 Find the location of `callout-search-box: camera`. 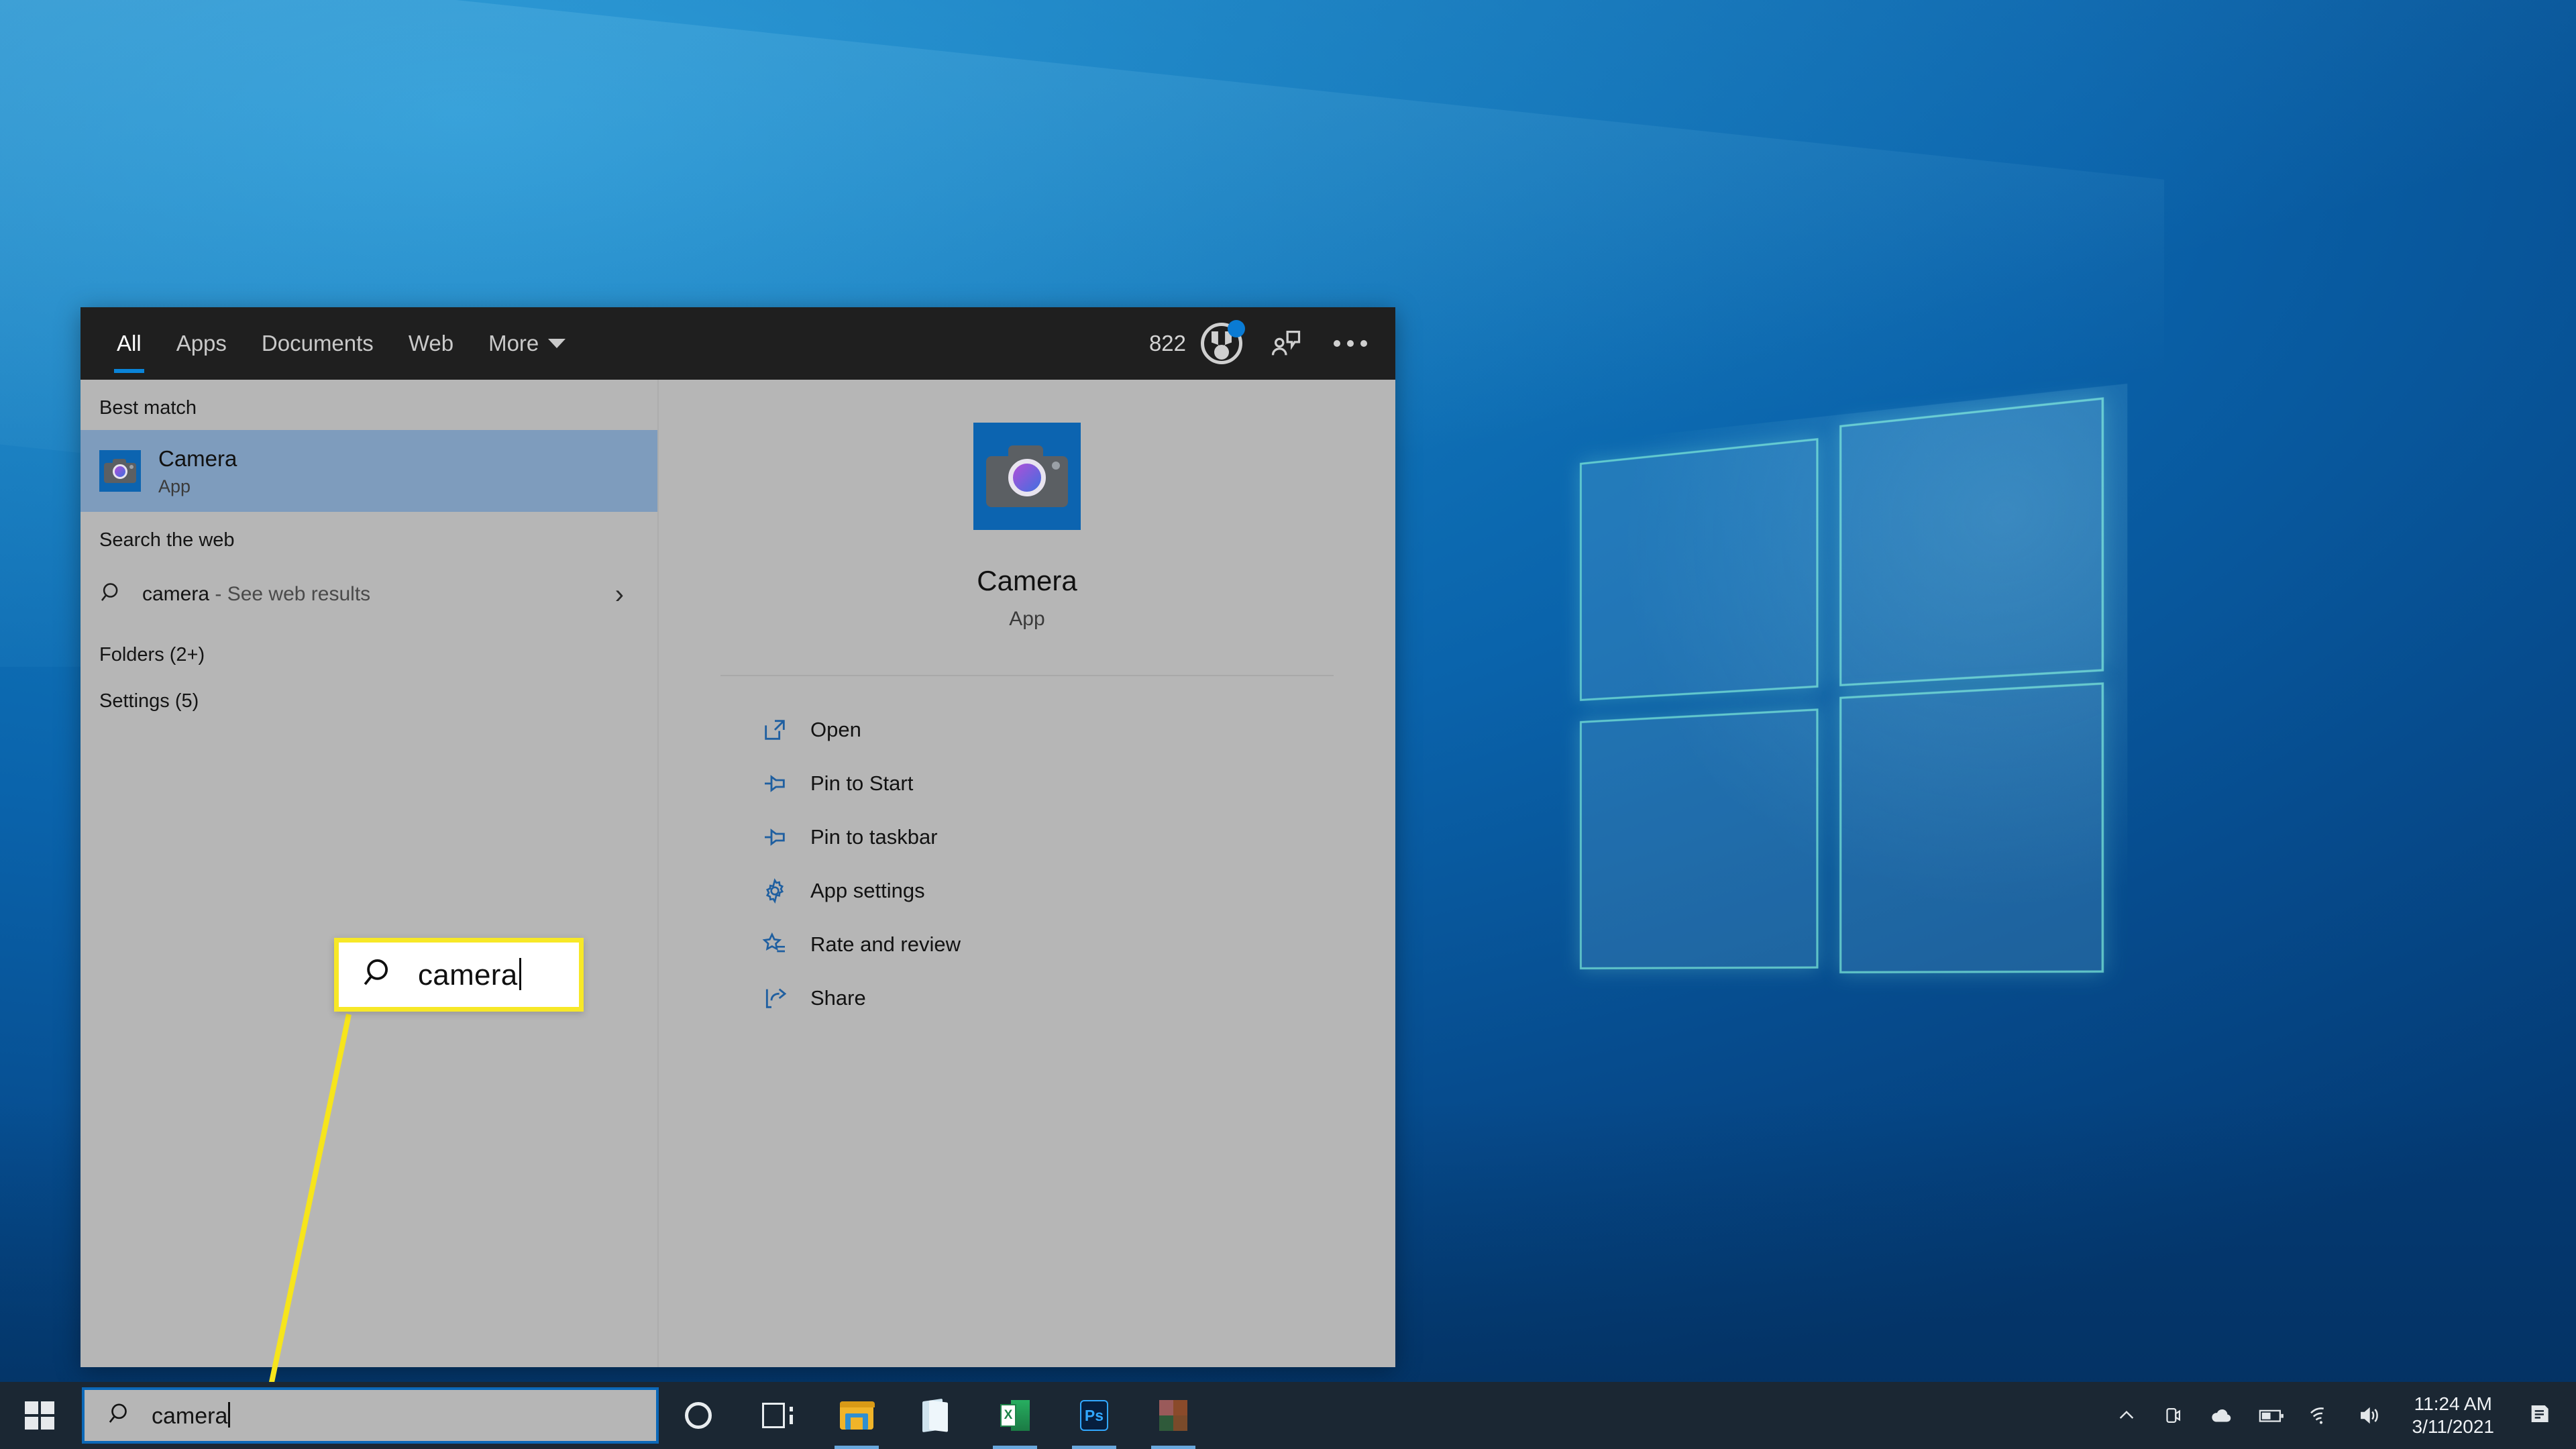

callout-search-box: camera is located at coordinates (459, 975).